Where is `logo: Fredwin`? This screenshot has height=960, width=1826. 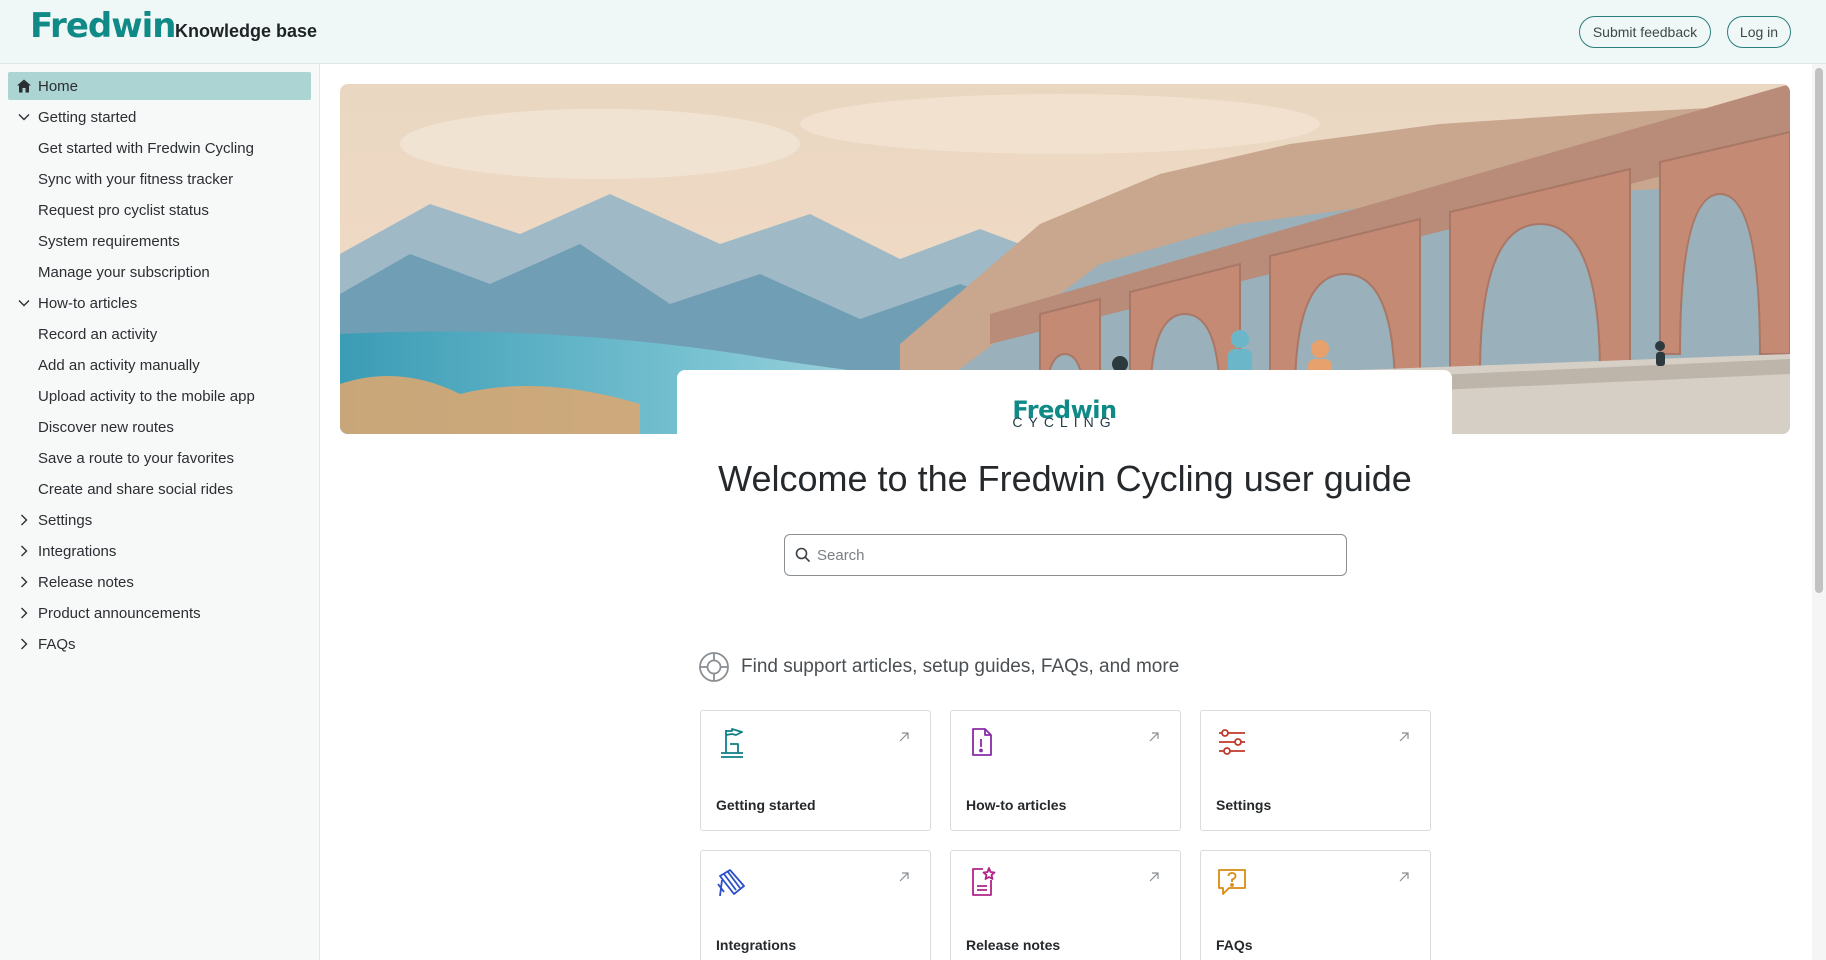 logo: Fredwin is located at coordinates (103, 26).